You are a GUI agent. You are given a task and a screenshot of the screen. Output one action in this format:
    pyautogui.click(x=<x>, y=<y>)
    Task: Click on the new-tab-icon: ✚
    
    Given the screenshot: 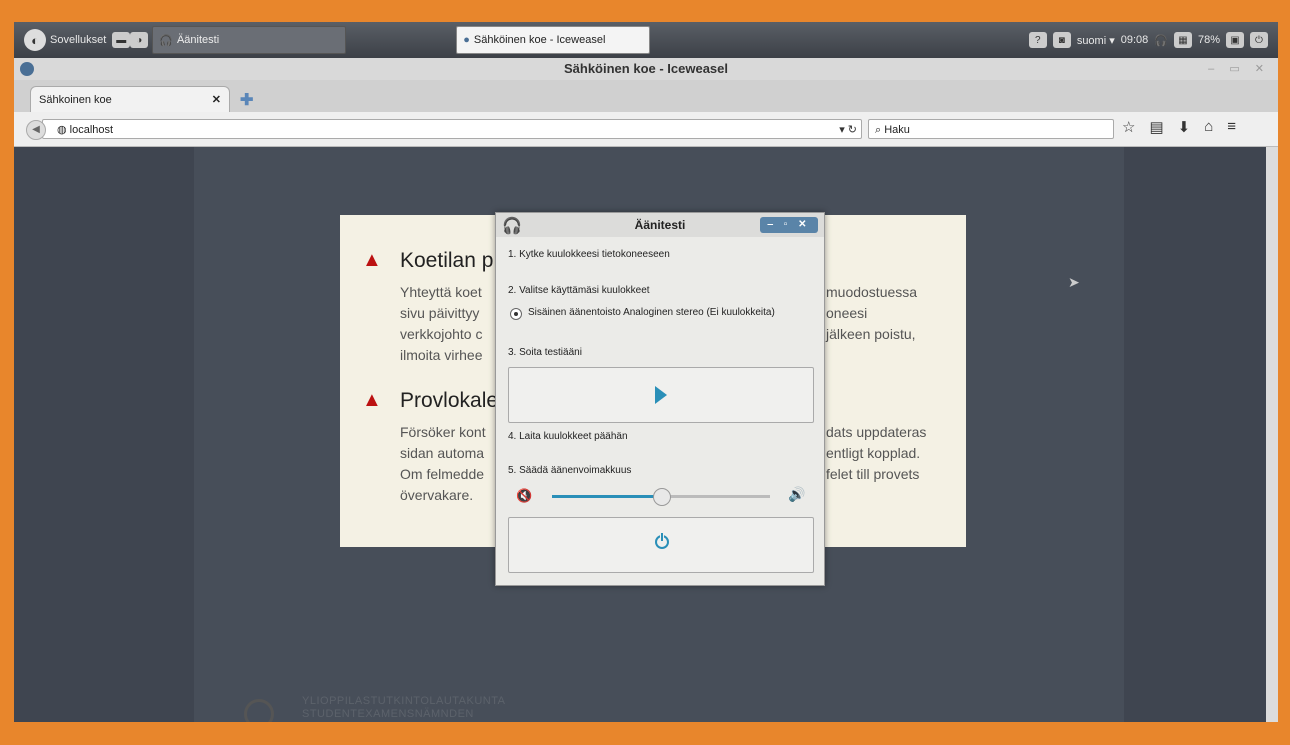 What is the action you would take?
    pyautogui.click(x=246, y=100)
    